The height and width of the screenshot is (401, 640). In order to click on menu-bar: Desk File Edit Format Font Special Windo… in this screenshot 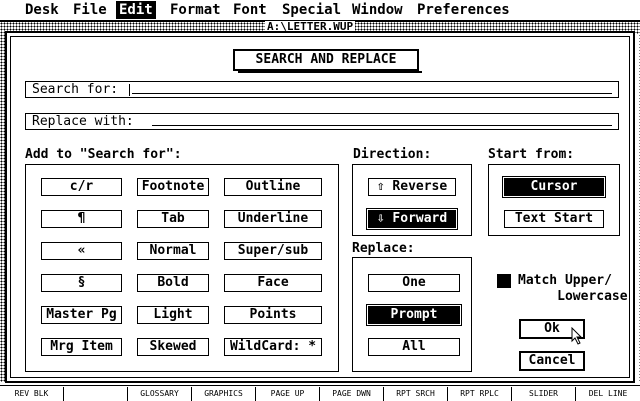, I will do `click(320, 11)`.